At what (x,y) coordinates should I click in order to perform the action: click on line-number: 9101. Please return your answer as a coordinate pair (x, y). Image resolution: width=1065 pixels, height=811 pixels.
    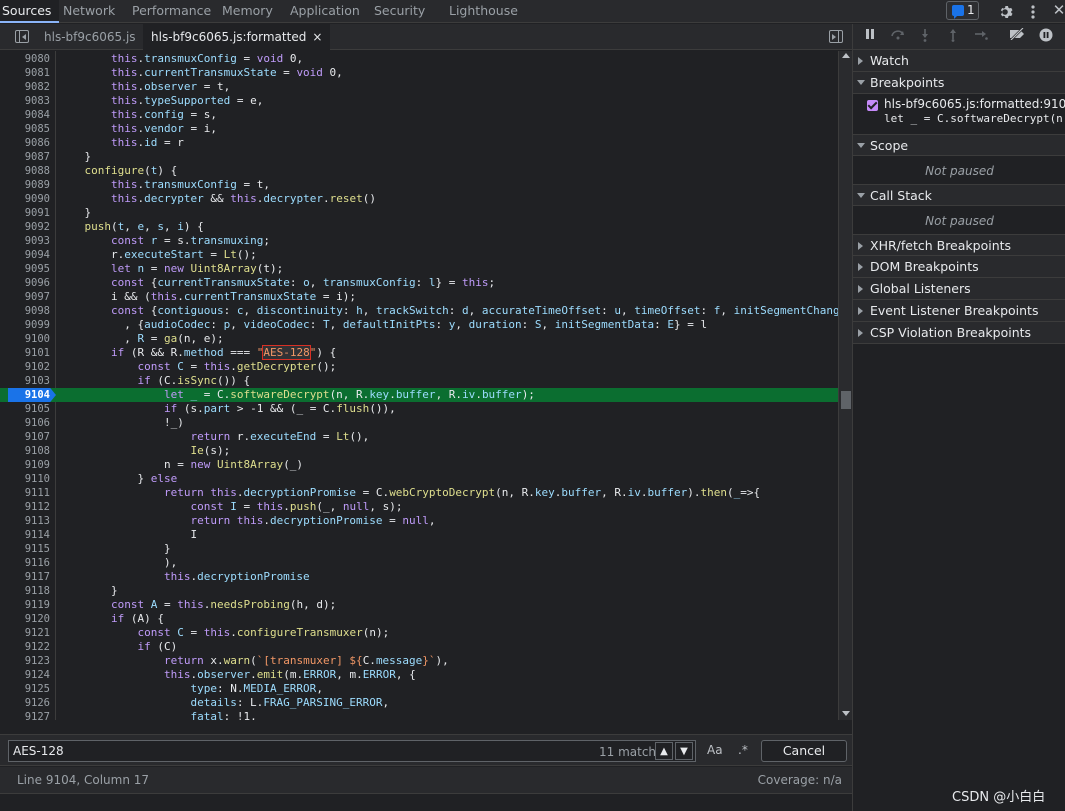
    Looking at the image, I should click on (25, 353).